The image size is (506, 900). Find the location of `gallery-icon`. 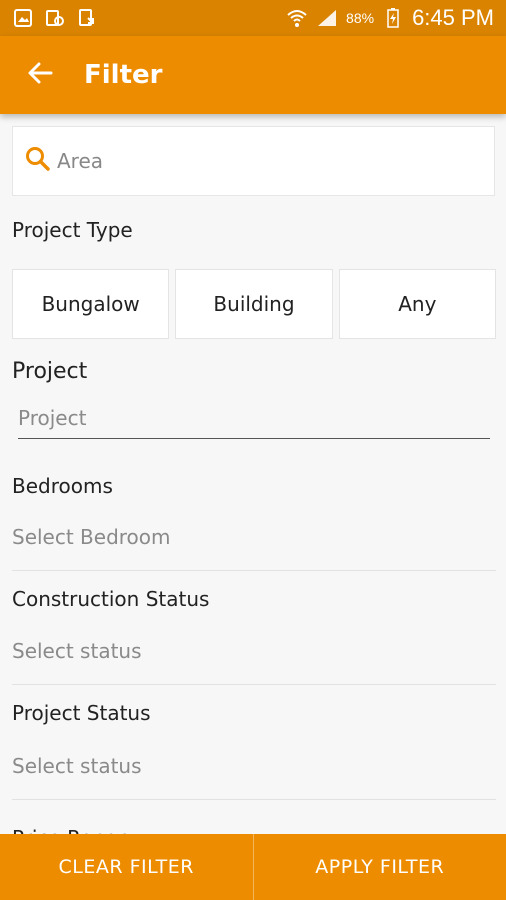

gallery-icon is located at coordinates (23, 18).